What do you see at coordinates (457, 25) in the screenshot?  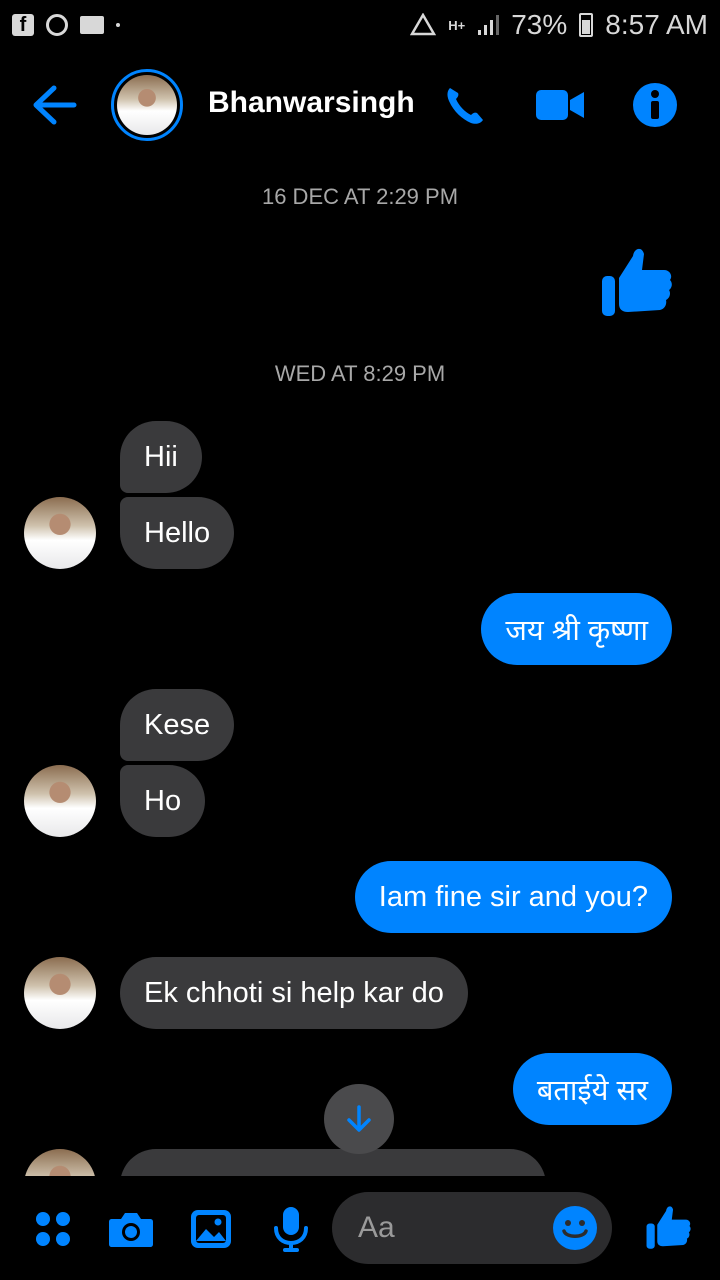 I see `network-type: H+` at bounding box center [457, 25].